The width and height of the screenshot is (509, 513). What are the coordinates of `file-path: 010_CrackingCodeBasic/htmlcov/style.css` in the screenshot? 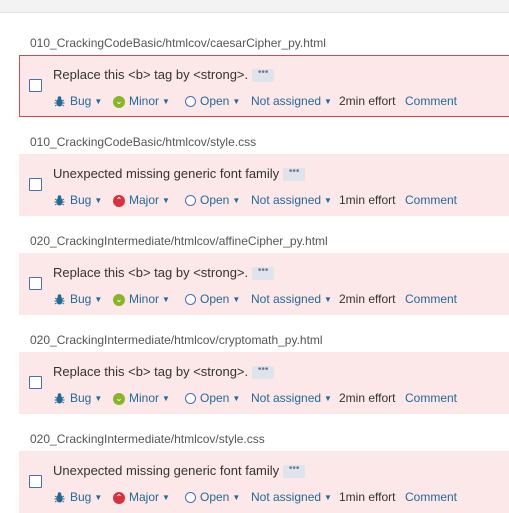 It's located at (143, 142).